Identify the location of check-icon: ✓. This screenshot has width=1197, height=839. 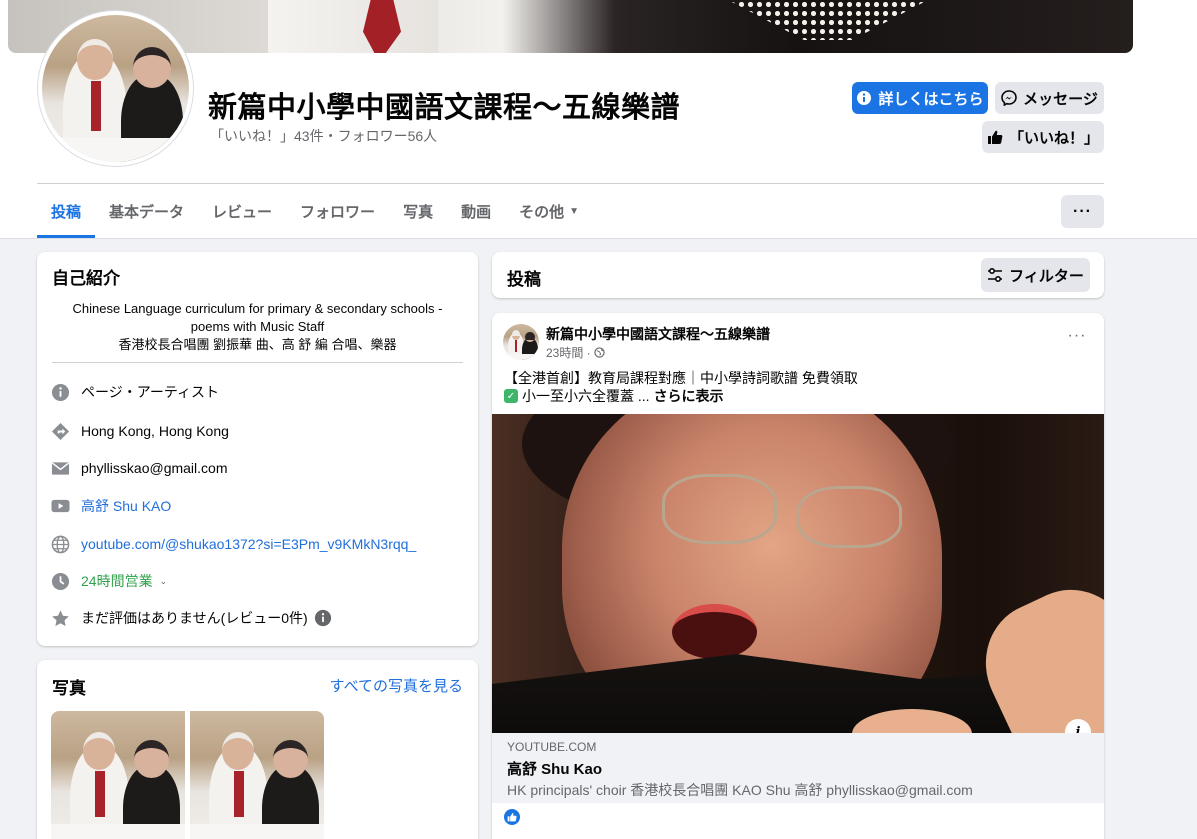
(511, 396).